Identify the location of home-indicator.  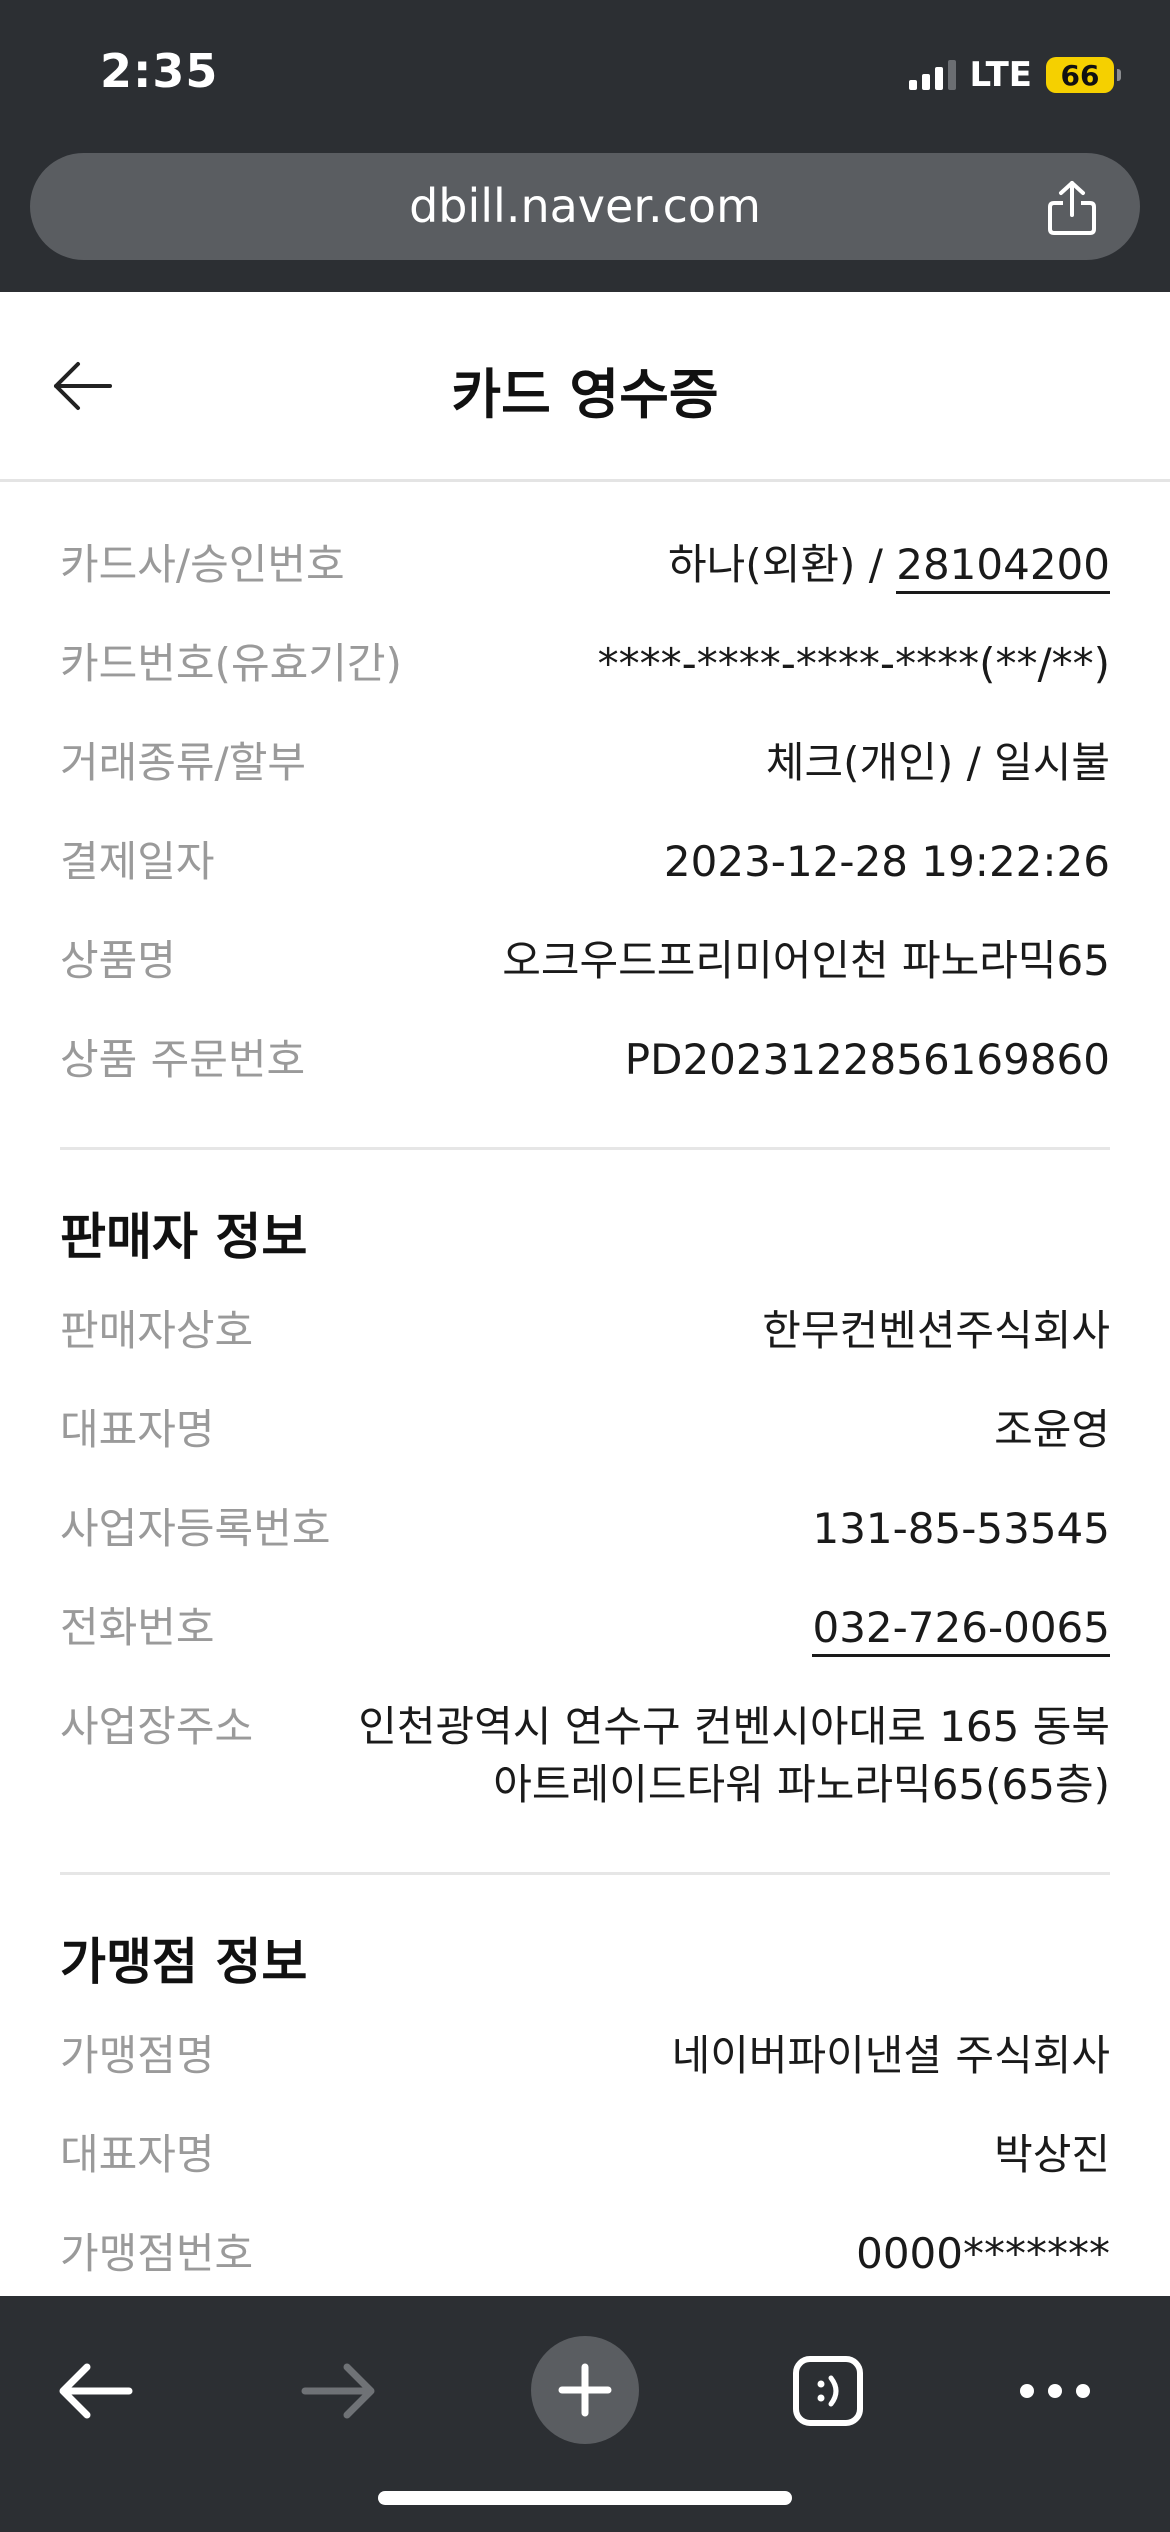
(585, 2498).